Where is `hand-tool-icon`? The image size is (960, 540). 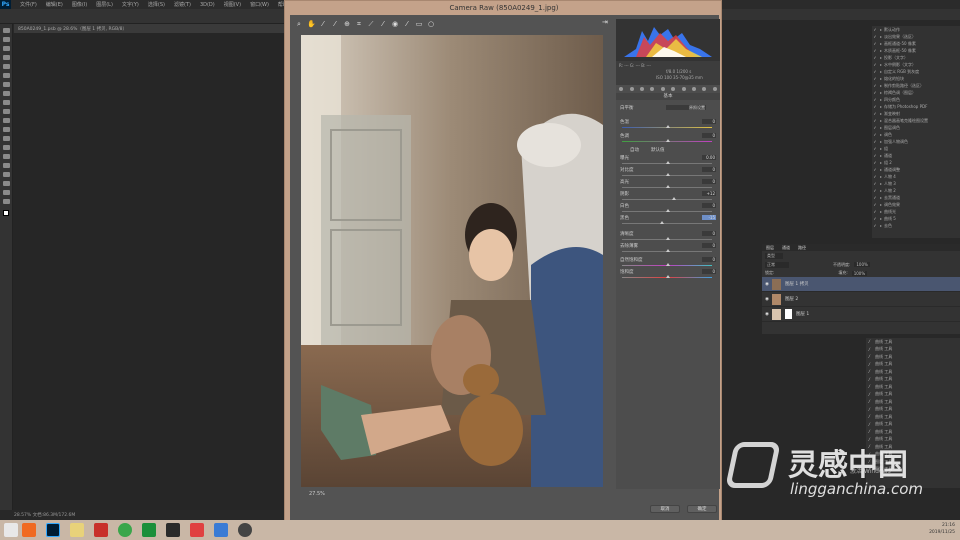 hand-tool-icon is located at coordinates (6, 192).